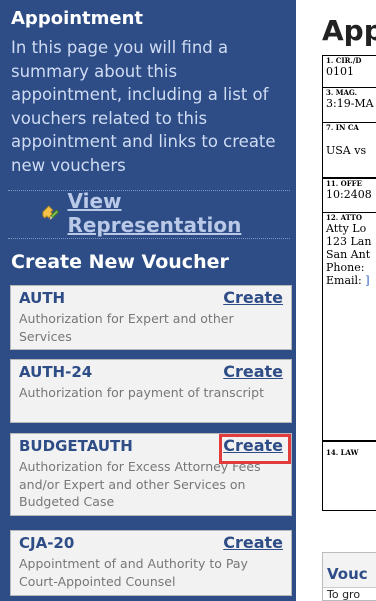 The height and width of the screenshot is (601, 376). I want to click on law-field: 14. LAW, so click(349, 475).